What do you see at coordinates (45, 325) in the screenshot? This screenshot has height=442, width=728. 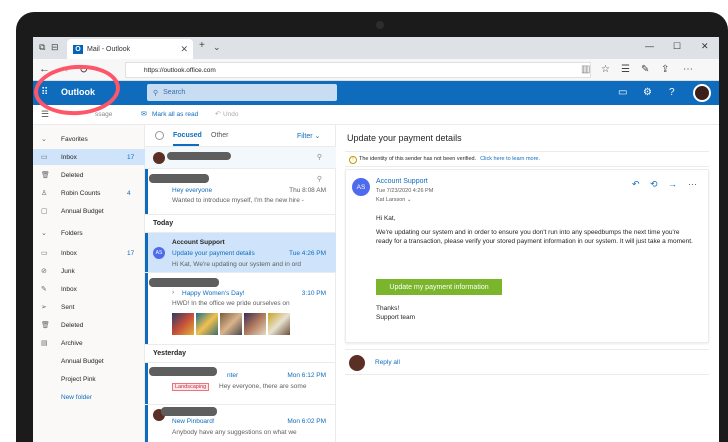 I see `trash-icon: 🗑` at bounding box center [45, 325].